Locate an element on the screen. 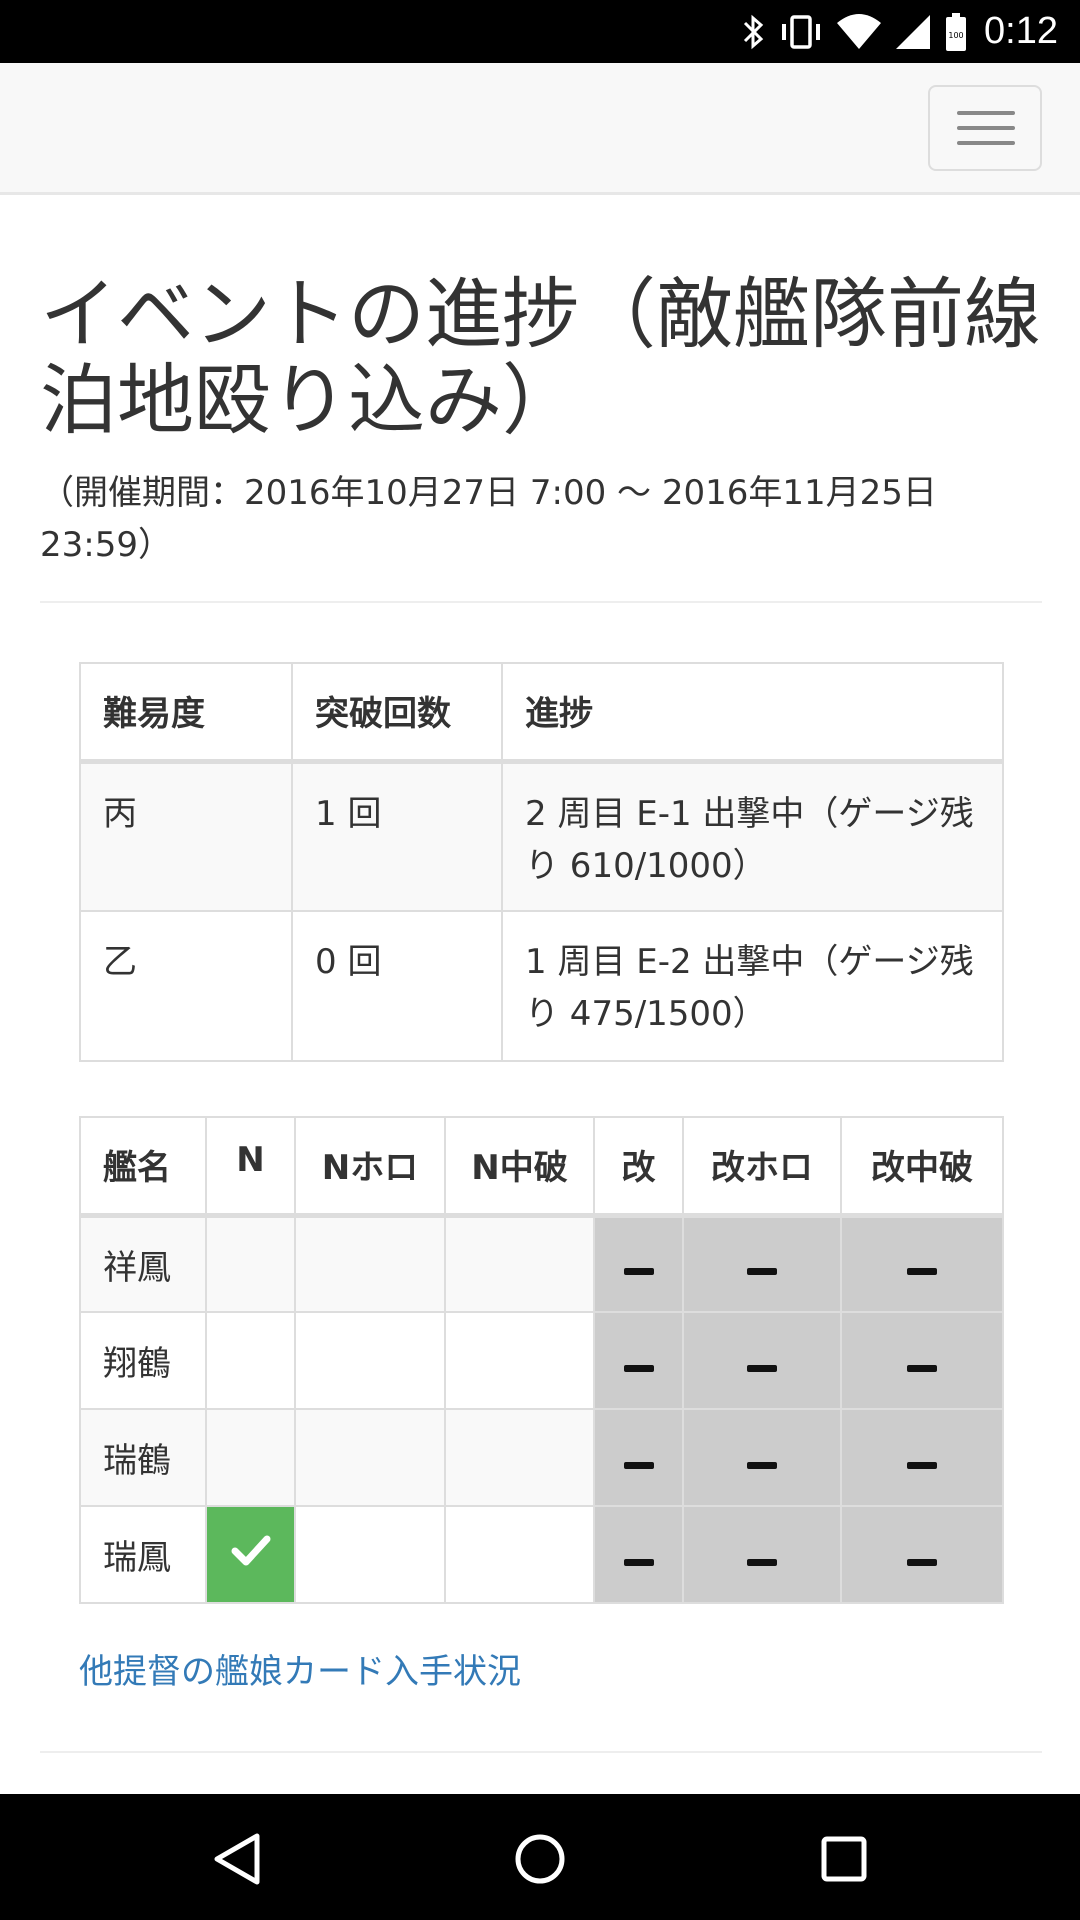 The image size is (1080, 1920). clear-count-cell: 1 回 is located at coordinates (397, 836).